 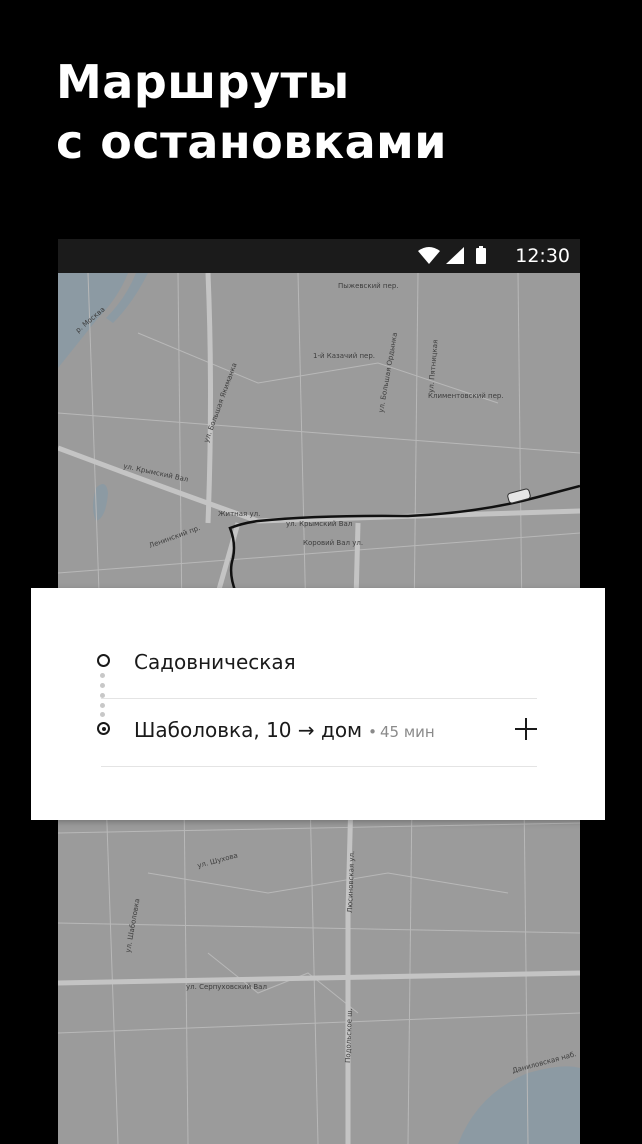 I want to click on battery-icon, so click(x=481, y=256).